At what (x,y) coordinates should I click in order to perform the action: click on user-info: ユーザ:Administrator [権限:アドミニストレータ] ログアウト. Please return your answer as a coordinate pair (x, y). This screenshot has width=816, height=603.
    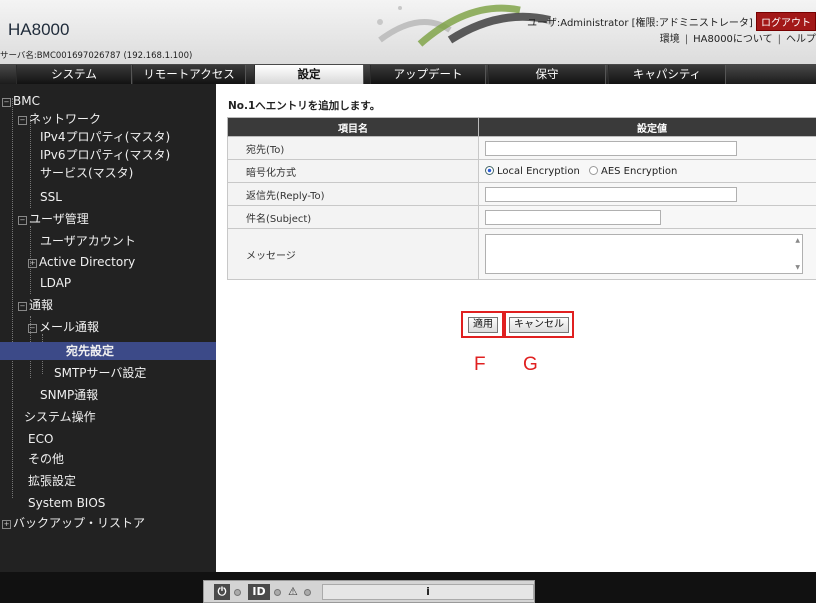
    Looking at the image, I should click on (671, 21).